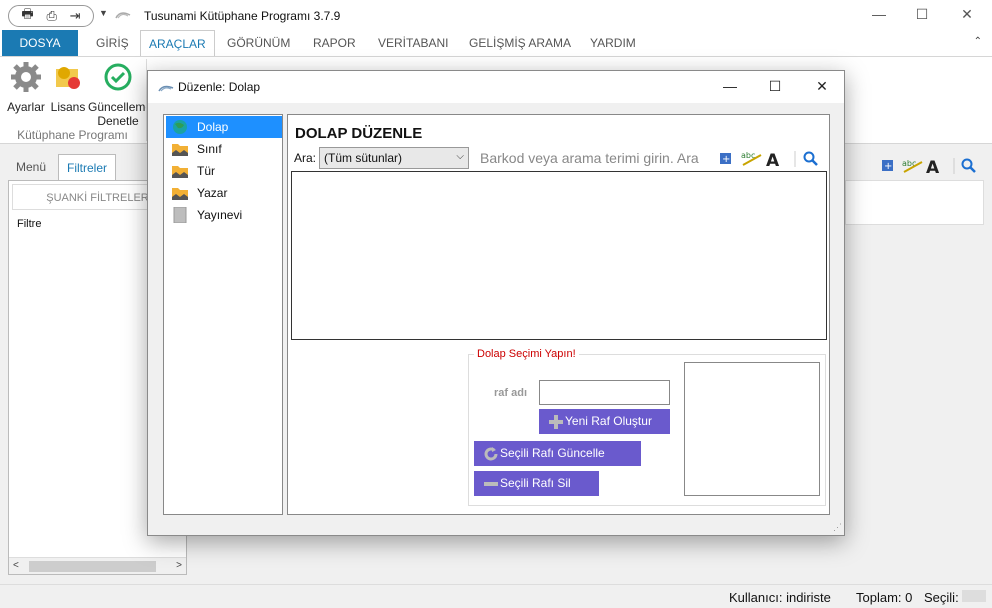 This screenshot has width=992, height=608. I want to click on collapse-ribbon-icon: ⌃, so click(978, 41).